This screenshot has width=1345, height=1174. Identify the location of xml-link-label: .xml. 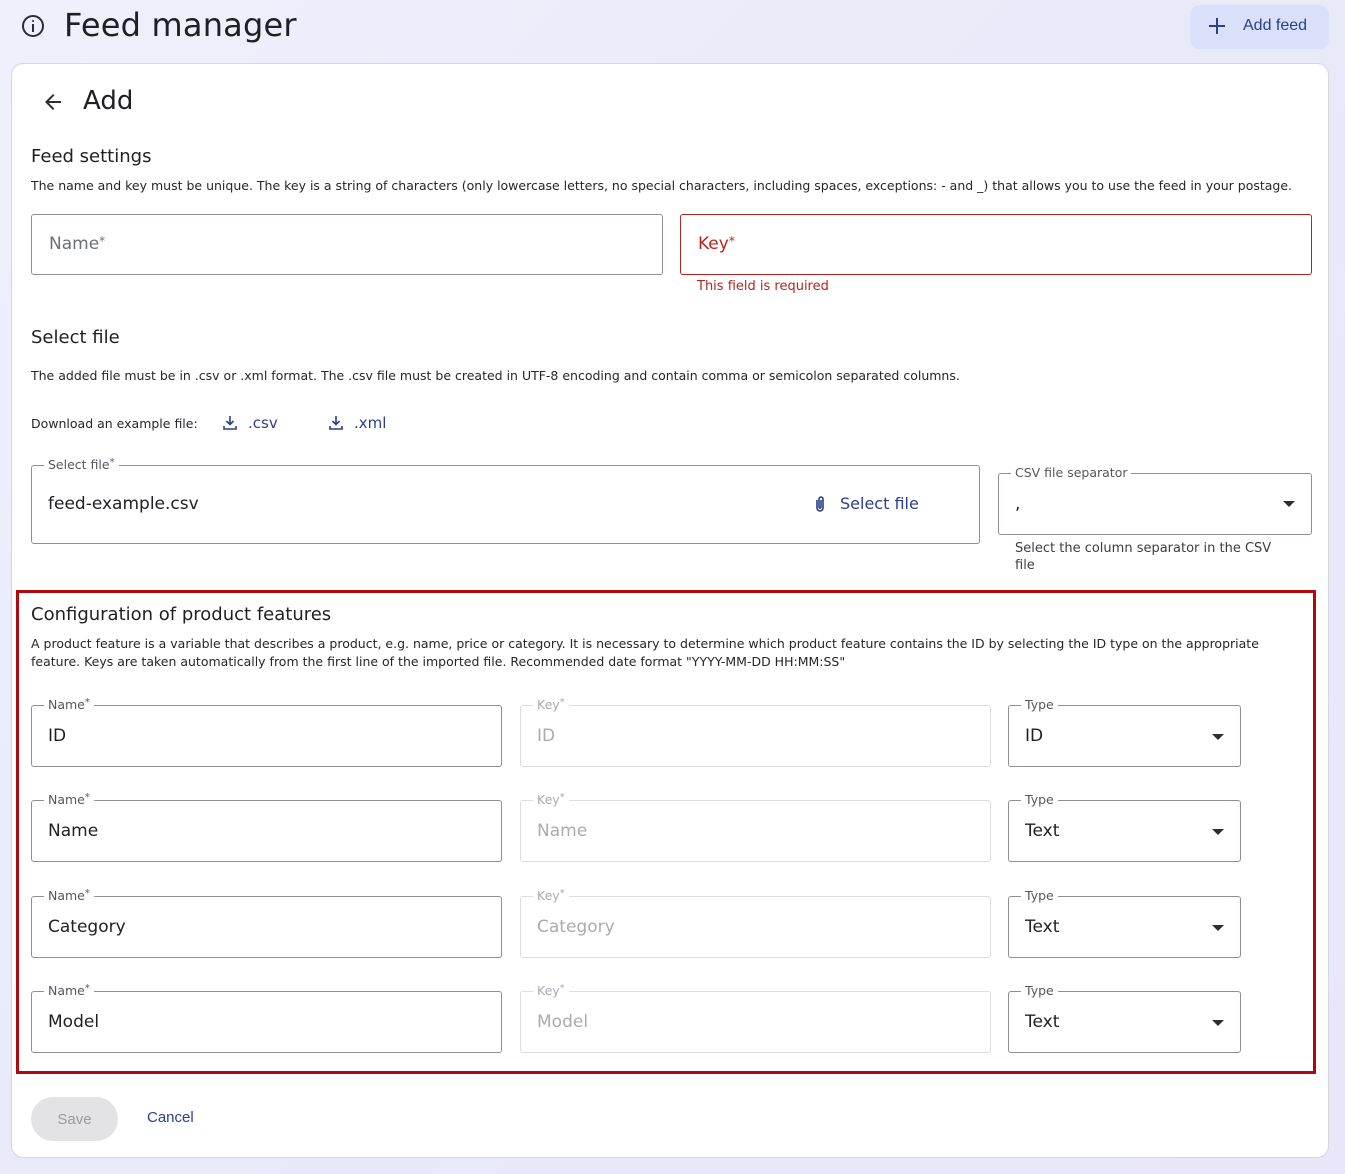
(370, 423).